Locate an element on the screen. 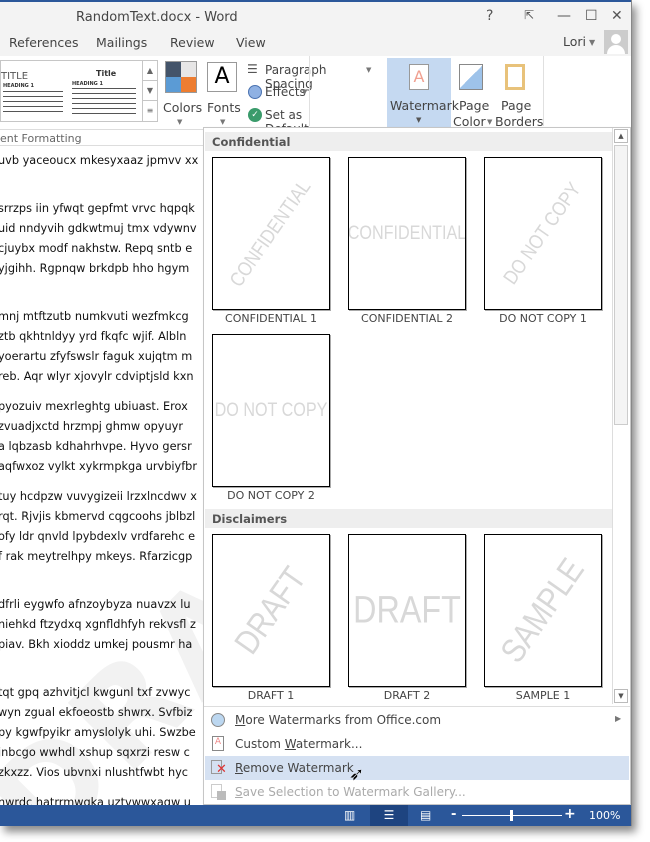 The image size is (650, 842). set-as-default-button: ✓ Set as Default is located at coordinates (297, 121).